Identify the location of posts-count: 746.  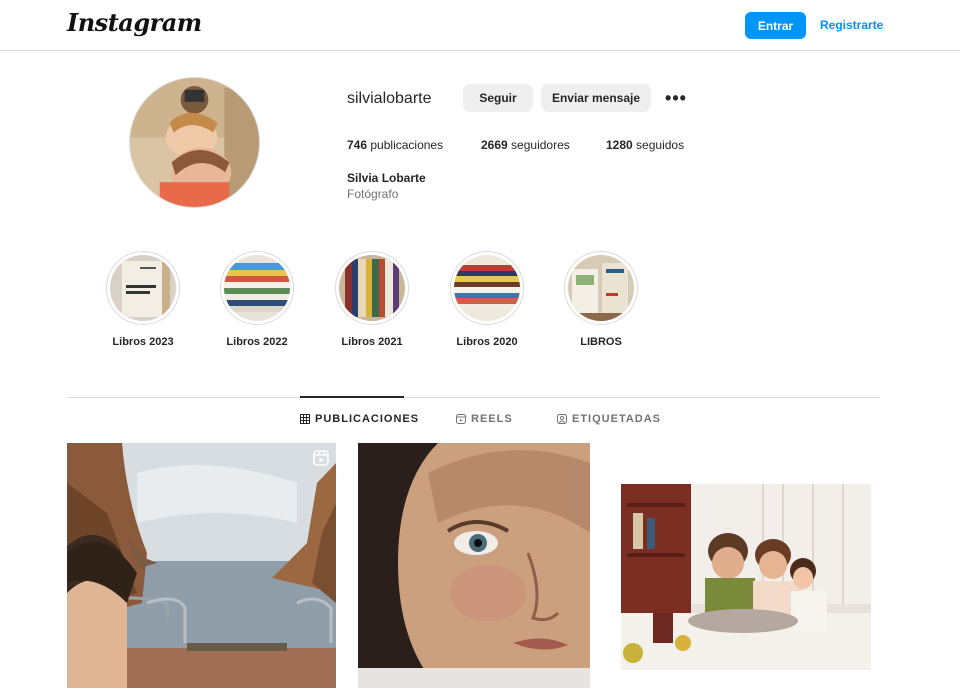
(357, 145).